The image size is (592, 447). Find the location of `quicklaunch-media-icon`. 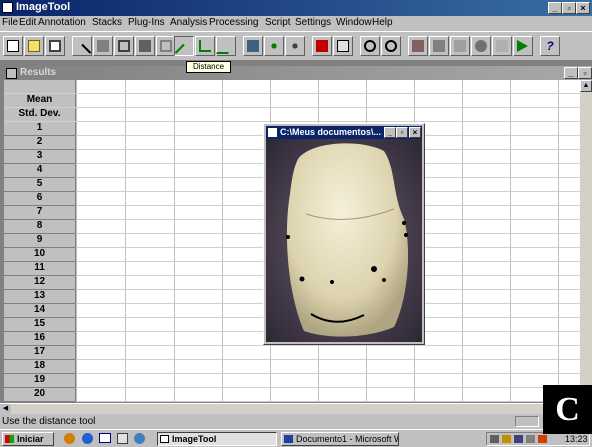

quicklaunch-media-icon is located at coordinates (139, 438).